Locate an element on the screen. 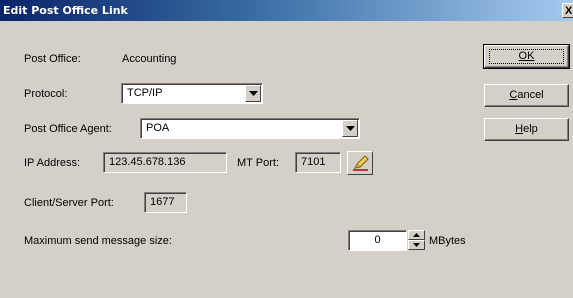 The image size is (573, 298). cancel-button-label: Cancel is located at coordinates (526, 95).